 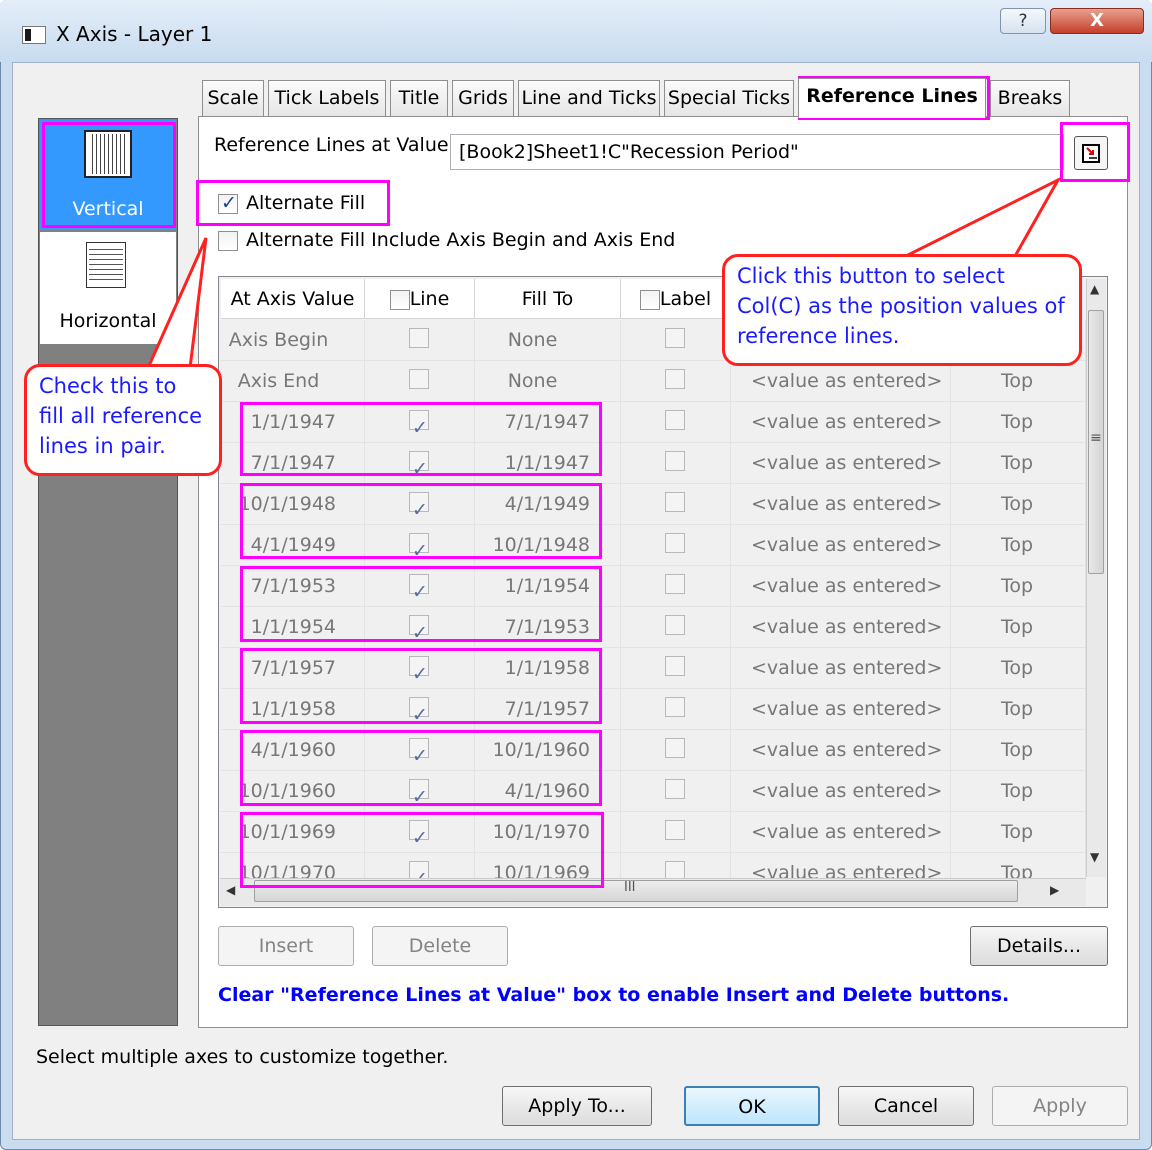 What do you see at coordinates (892, 98) in the screenshot?
I see `tab-reference-lines: Reference Lines` at bounding box center [892, 98].